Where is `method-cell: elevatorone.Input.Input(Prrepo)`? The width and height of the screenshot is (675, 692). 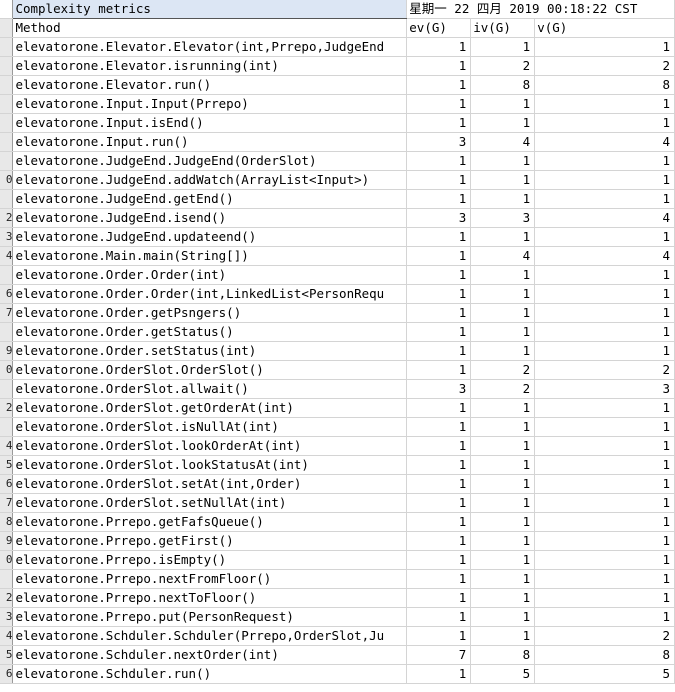 method-cell: elevatorone.Input.Input(Prrepo) is located at coordinates (210, 104).